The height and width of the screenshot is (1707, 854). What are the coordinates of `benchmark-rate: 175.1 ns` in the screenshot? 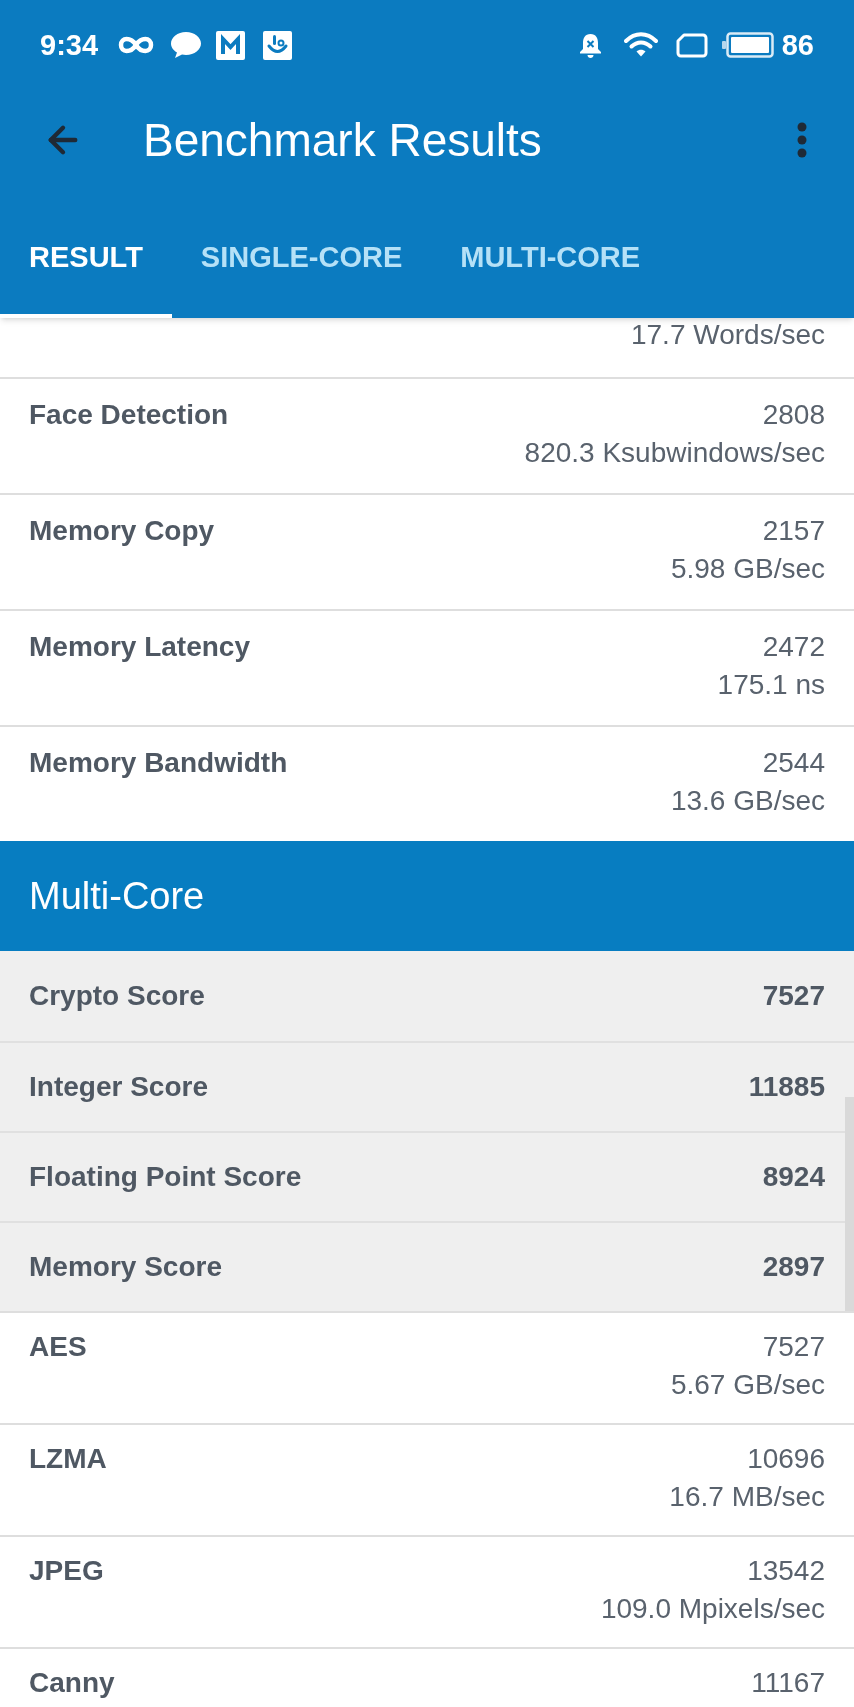 It's located at (771, 685).